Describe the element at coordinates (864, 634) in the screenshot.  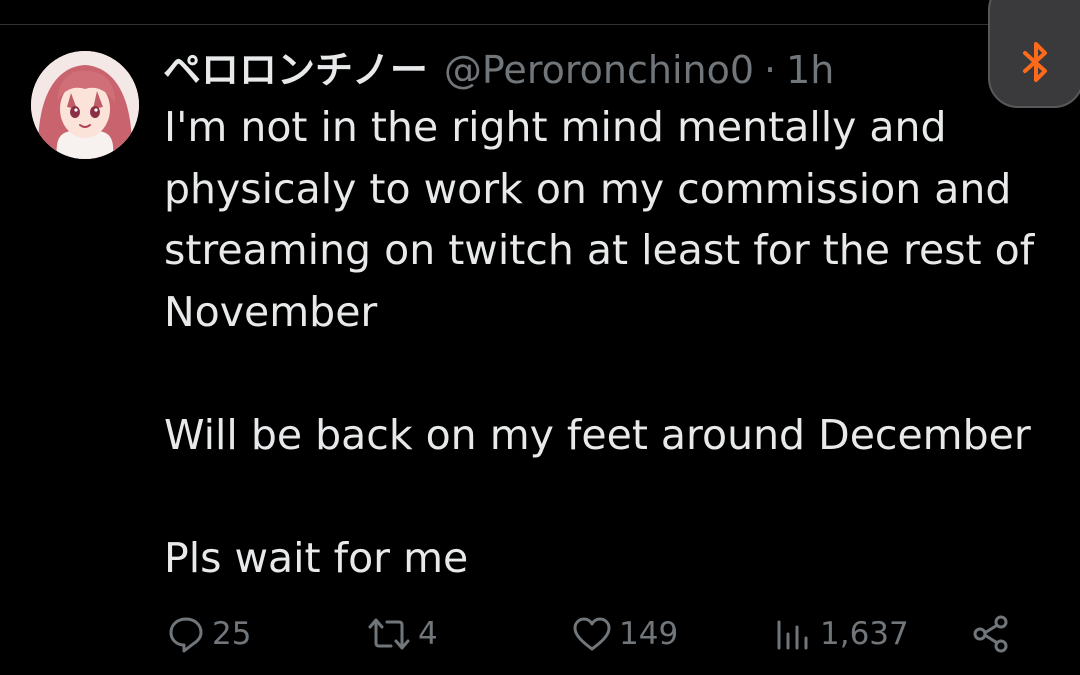
I see `views-count: 1,637` at that location.